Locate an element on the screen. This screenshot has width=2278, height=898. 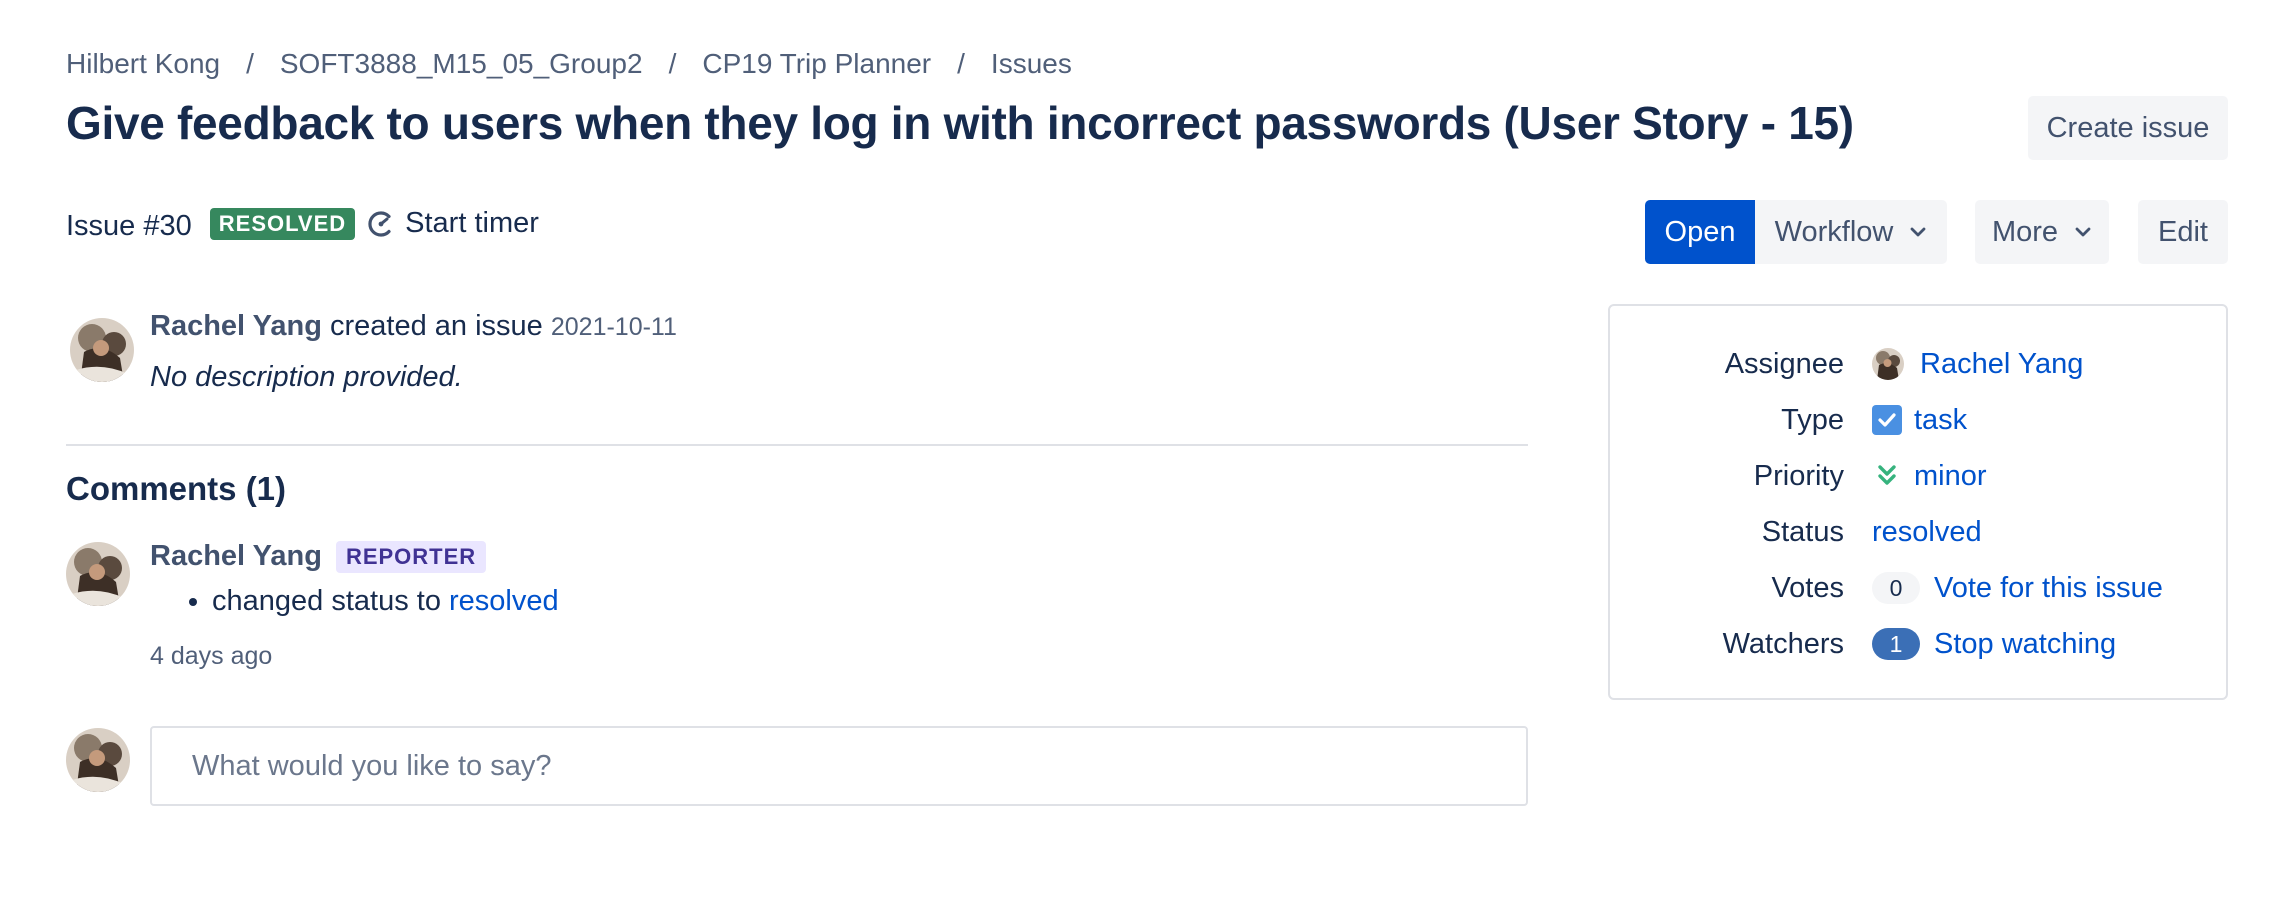
votes-label: Votes is located at coordinates (1807, 587).